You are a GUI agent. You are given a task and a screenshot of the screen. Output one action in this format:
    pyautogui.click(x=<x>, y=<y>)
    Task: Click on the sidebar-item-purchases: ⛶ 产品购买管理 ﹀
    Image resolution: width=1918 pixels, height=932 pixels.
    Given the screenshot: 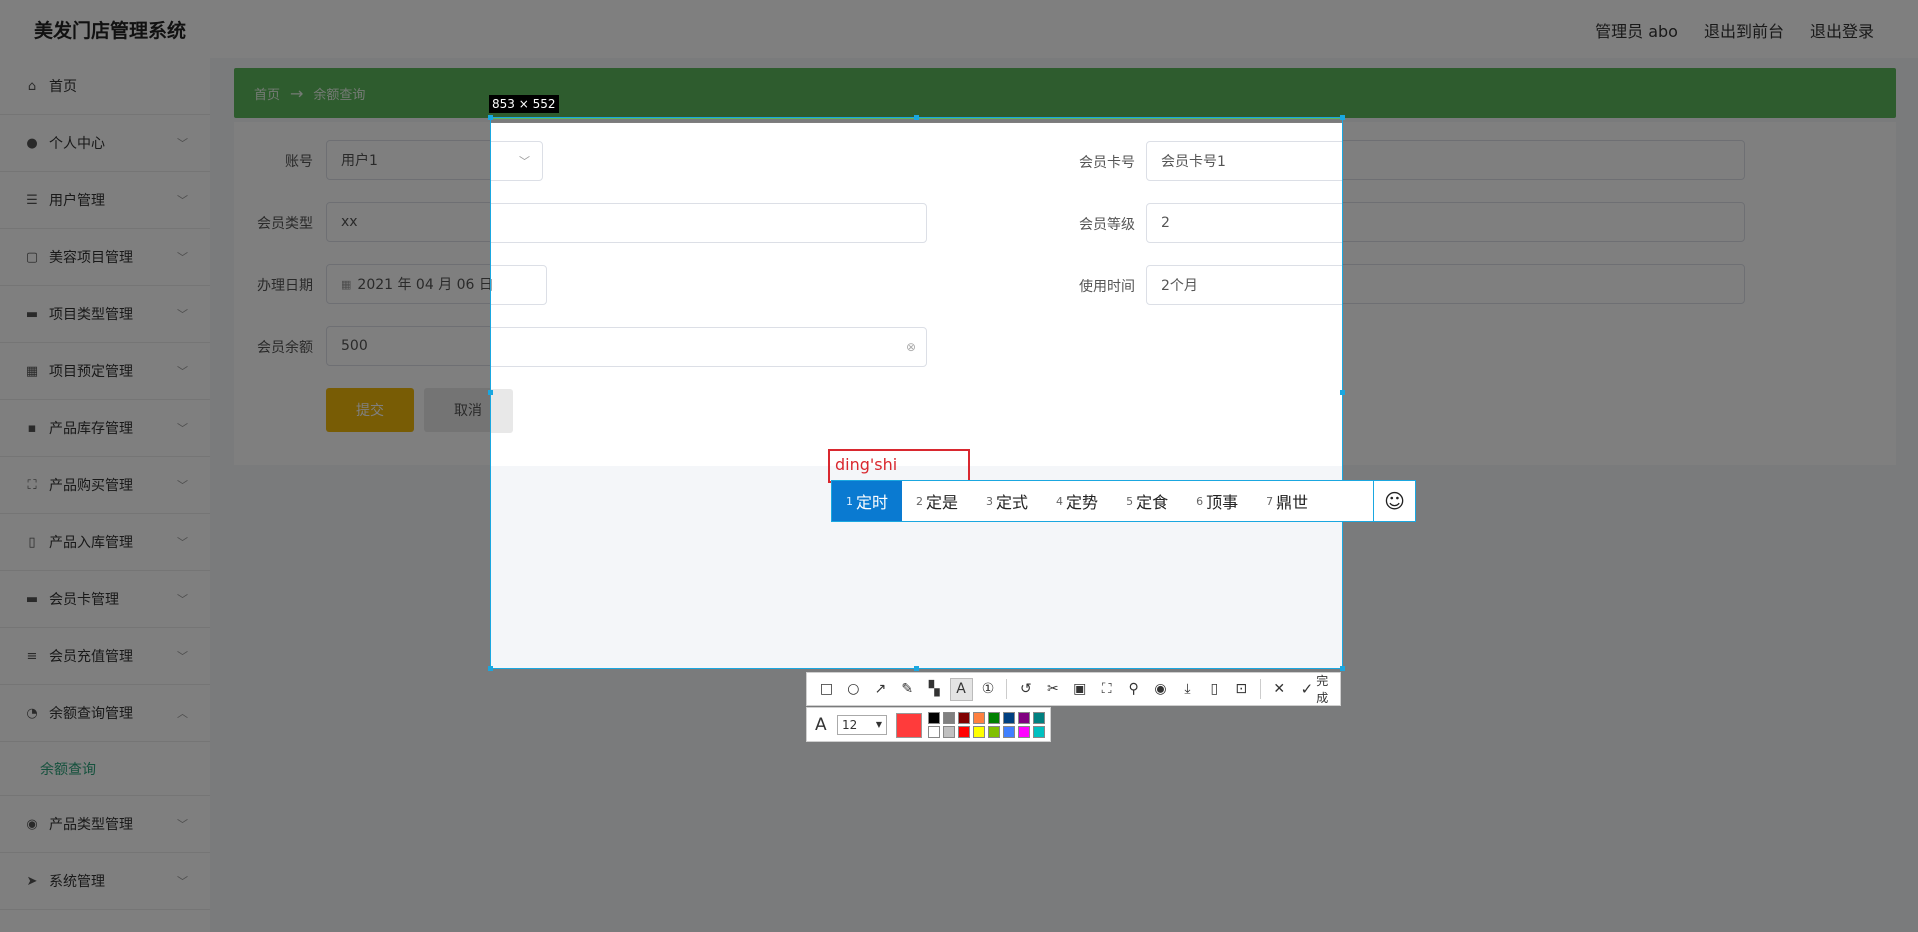 What is the action you would take?
    pyautogui.click(x=105, y=485)
    